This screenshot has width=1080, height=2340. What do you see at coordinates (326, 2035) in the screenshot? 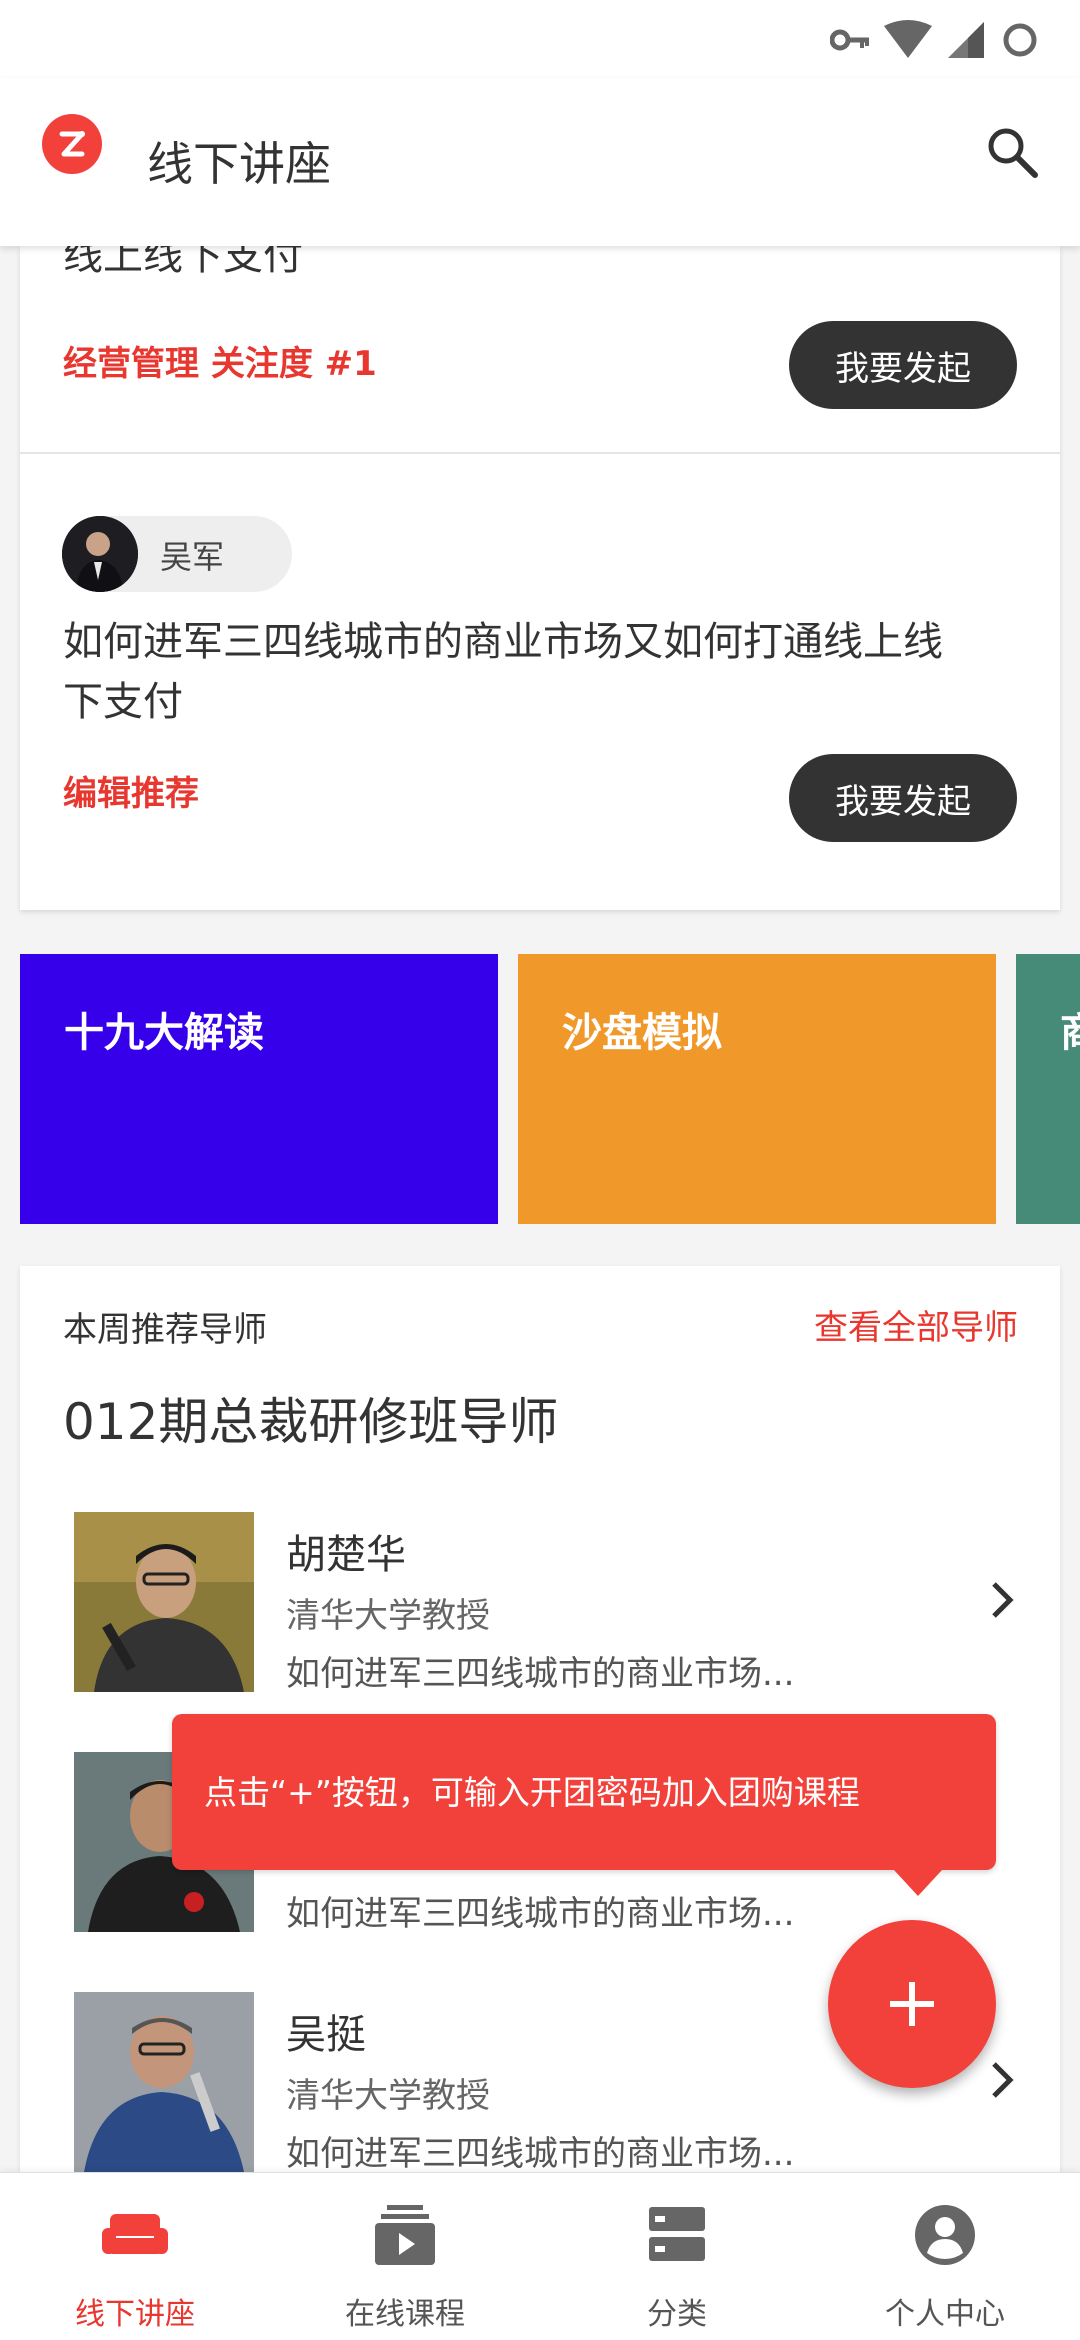
I see `mentor-name: 吴挺` at bounding box center [326, 2035].